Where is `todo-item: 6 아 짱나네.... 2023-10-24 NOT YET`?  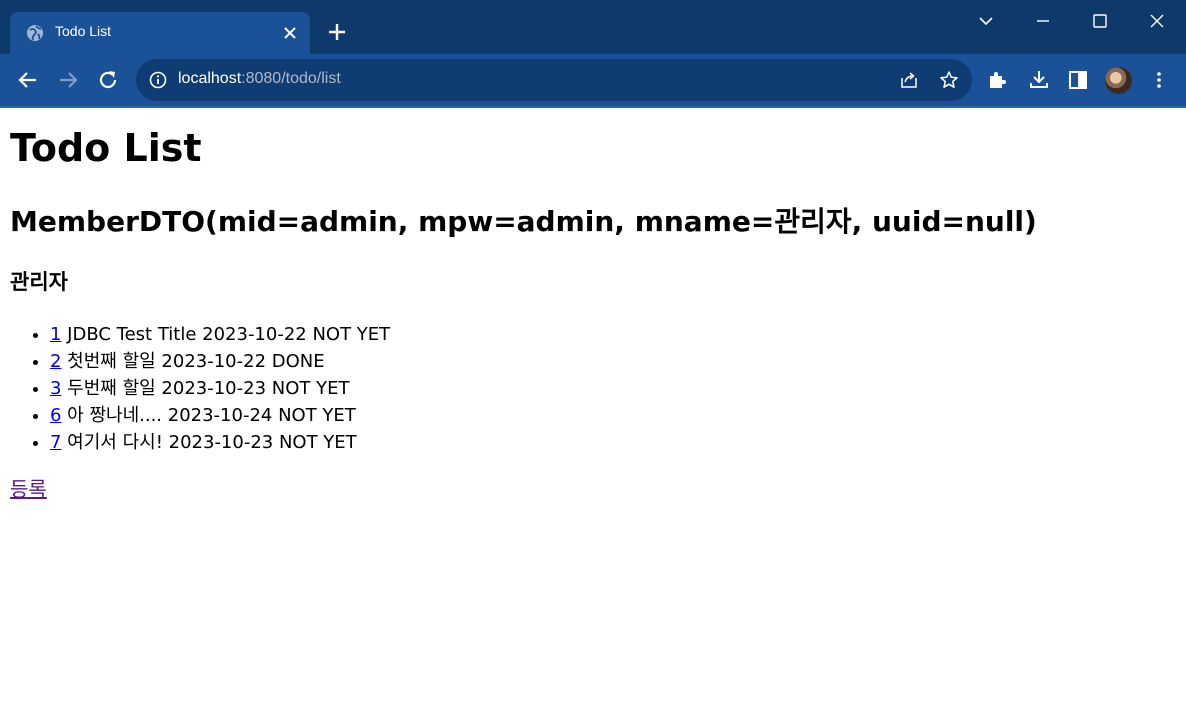
todo-item: 6 아 짱나네.... 2023-10-24 NOT YET is located at coordinates (613, 415).